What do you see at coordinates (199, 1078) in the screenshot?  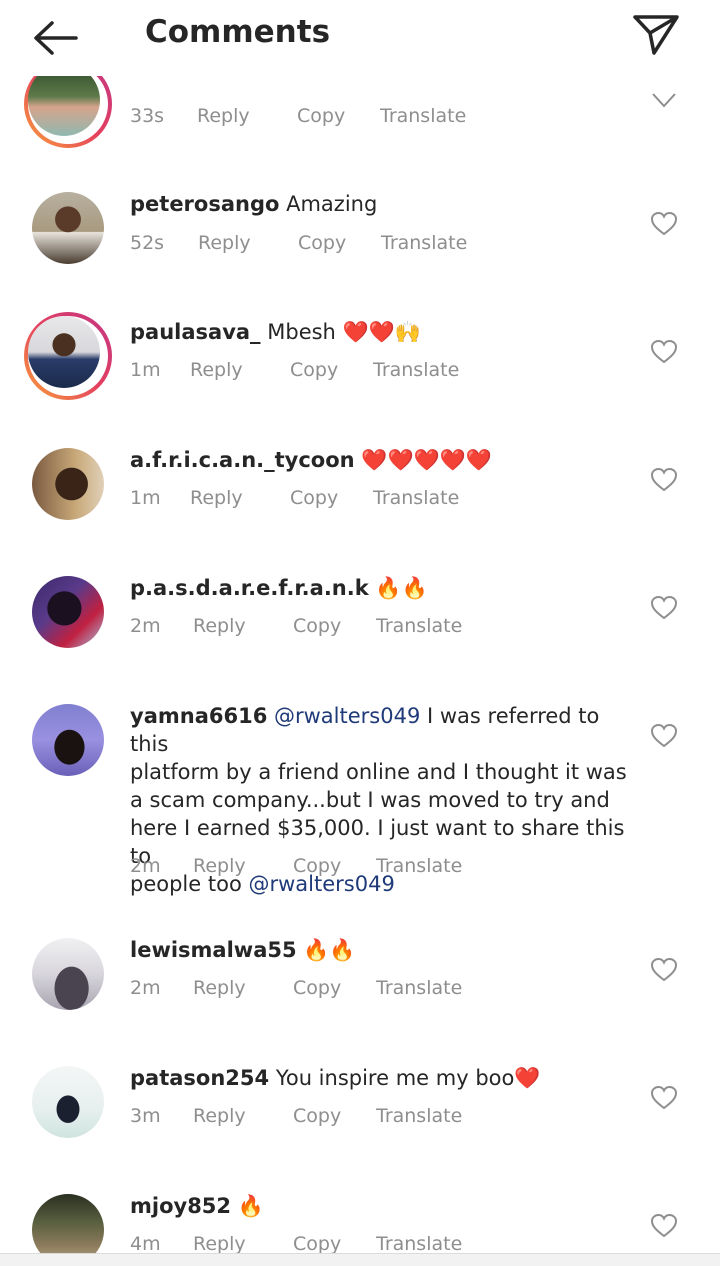 I see `comment-username: patason254` at bounding box center [199, 1078].